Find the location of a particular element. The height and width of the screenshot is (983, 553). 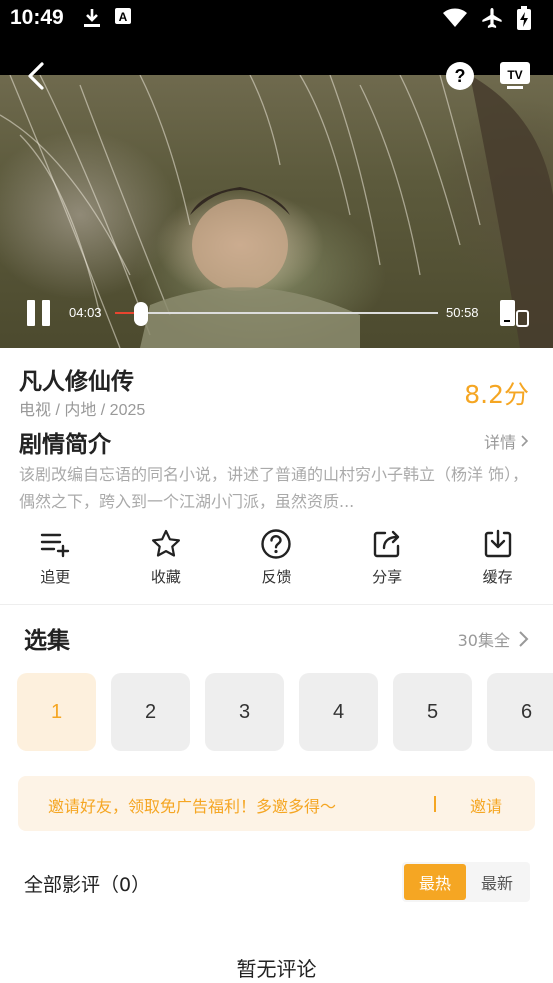

seek-bar is located at coordinates (276, 314).